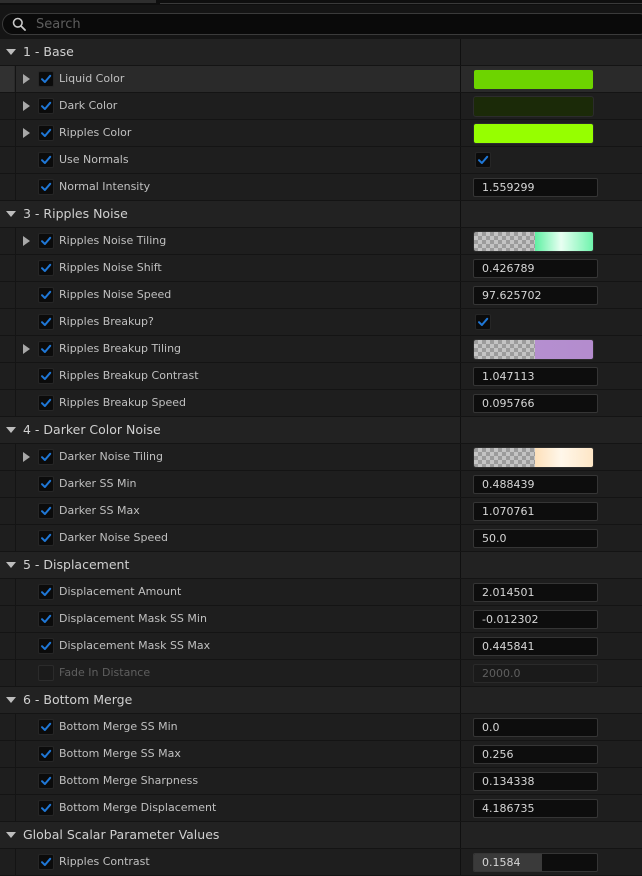 The image size is (642, 876). I want to click on number-field: 4.186735, so click(535, 808).